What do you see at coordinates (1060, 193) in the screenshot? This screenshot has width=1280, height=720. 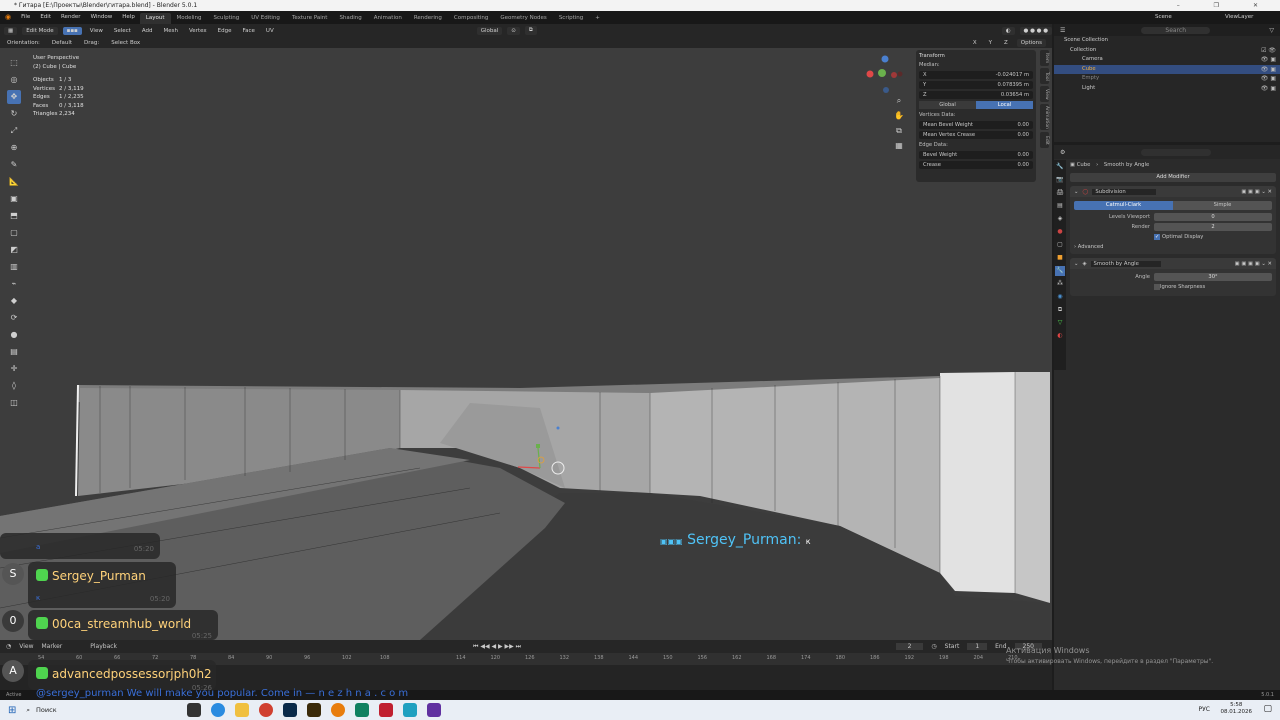 I see `output-tab-icon: 🖨` at bounding box center [1060, 193].